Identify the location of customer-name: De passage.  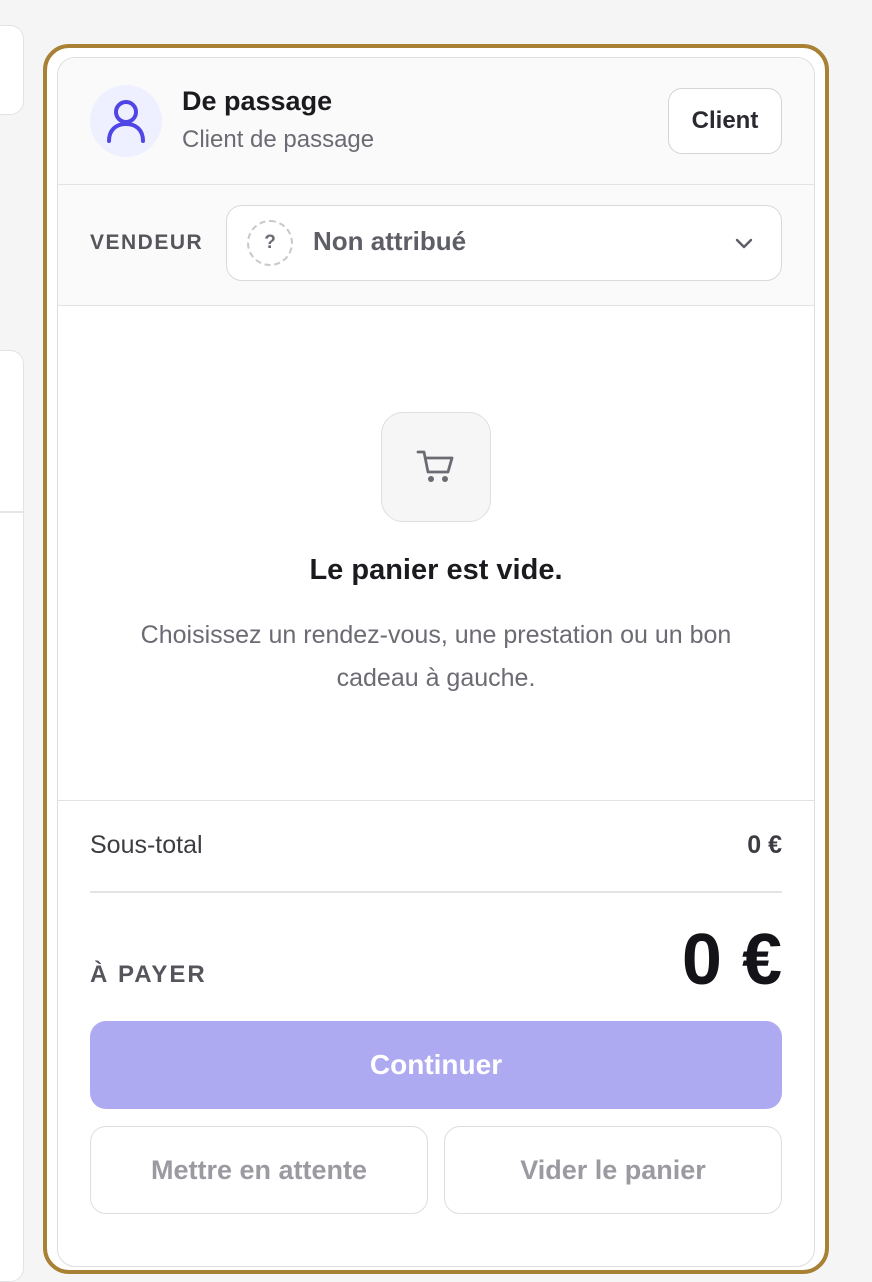
(257, 101).